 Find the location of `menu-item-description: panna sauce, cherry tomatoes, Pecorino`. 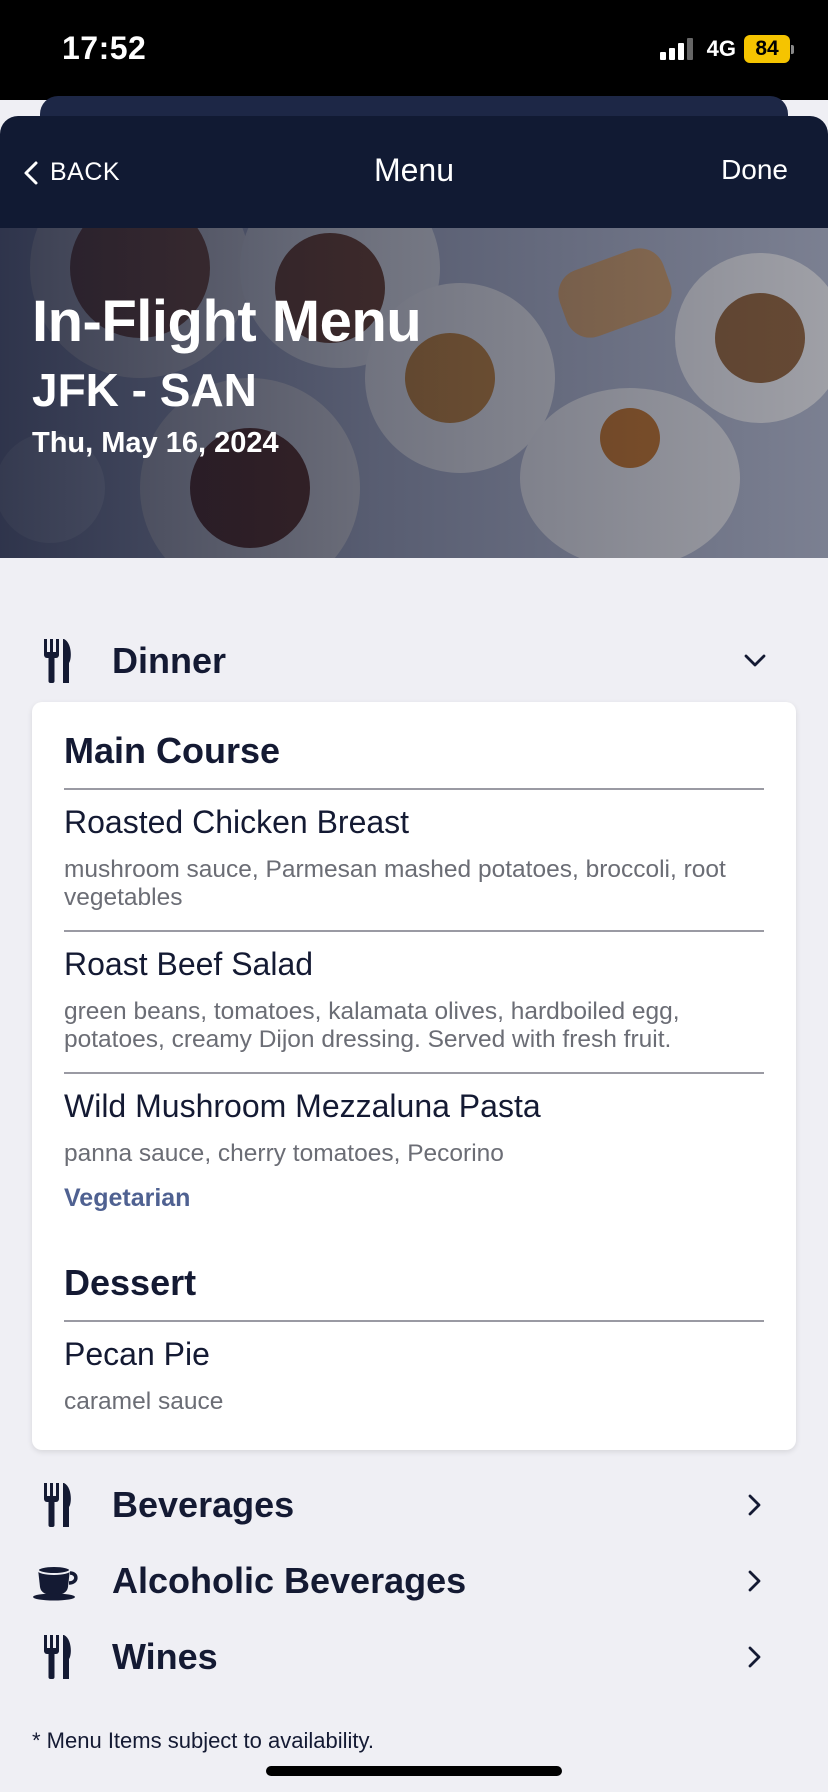

menu-item-description: panna sauce, cherry tomatoes, Pecorino is located at coordinates (284, 1153).